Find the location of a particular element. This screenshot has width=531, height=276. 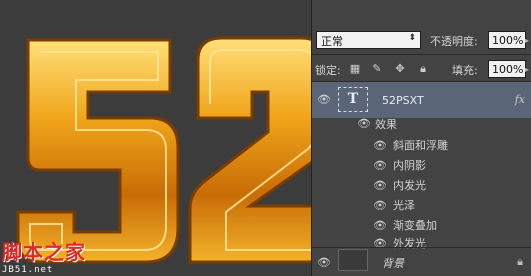

effect-gradient-overlay: 渐变叠加 is located at coordinates (415, 225).